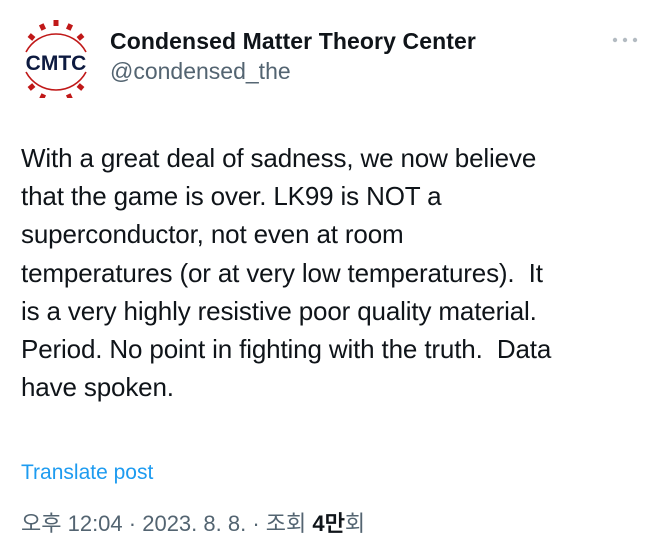  I want to click on tweet-meta: 오후 12:04 · 2023. 8. 8. · 조회 4만회, so click(193, 524).